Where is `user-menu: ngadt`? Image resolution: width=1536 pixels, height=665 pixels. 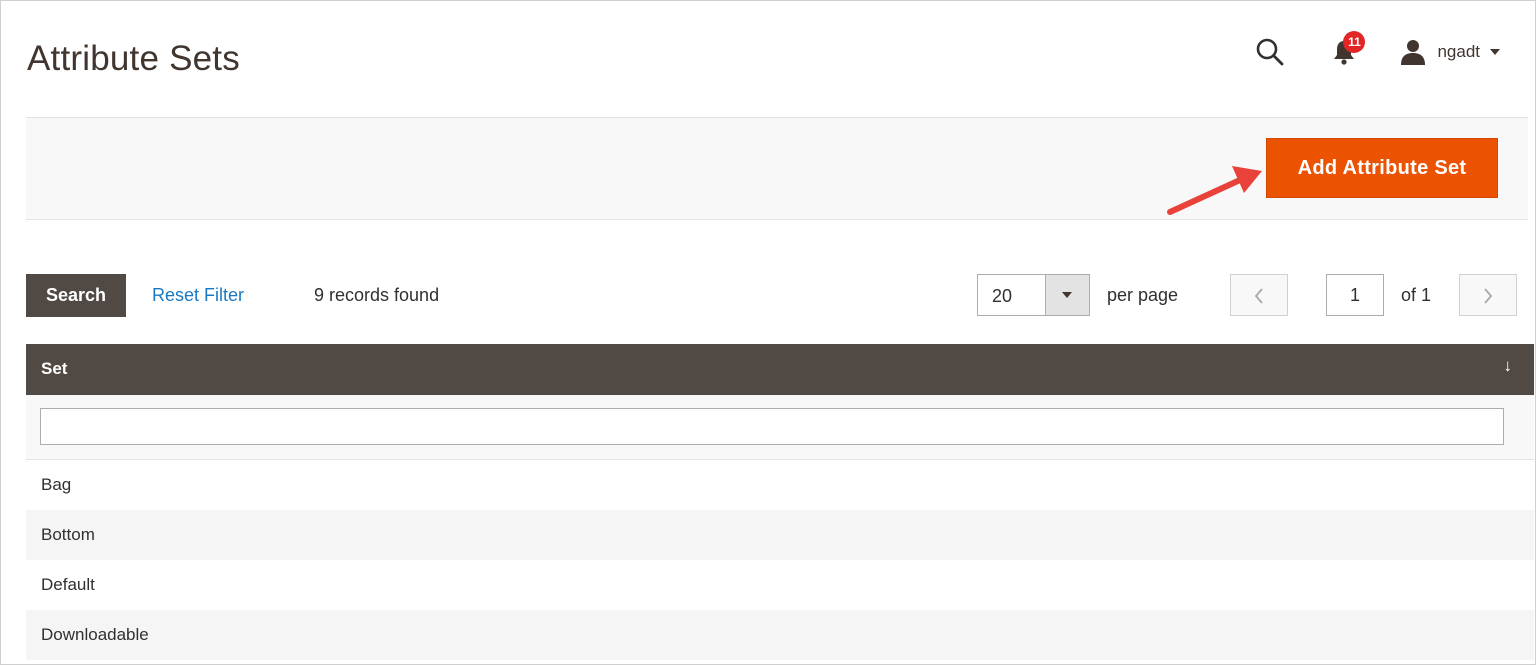
user-menu: ngadt is located at coordinates (1449, 52).